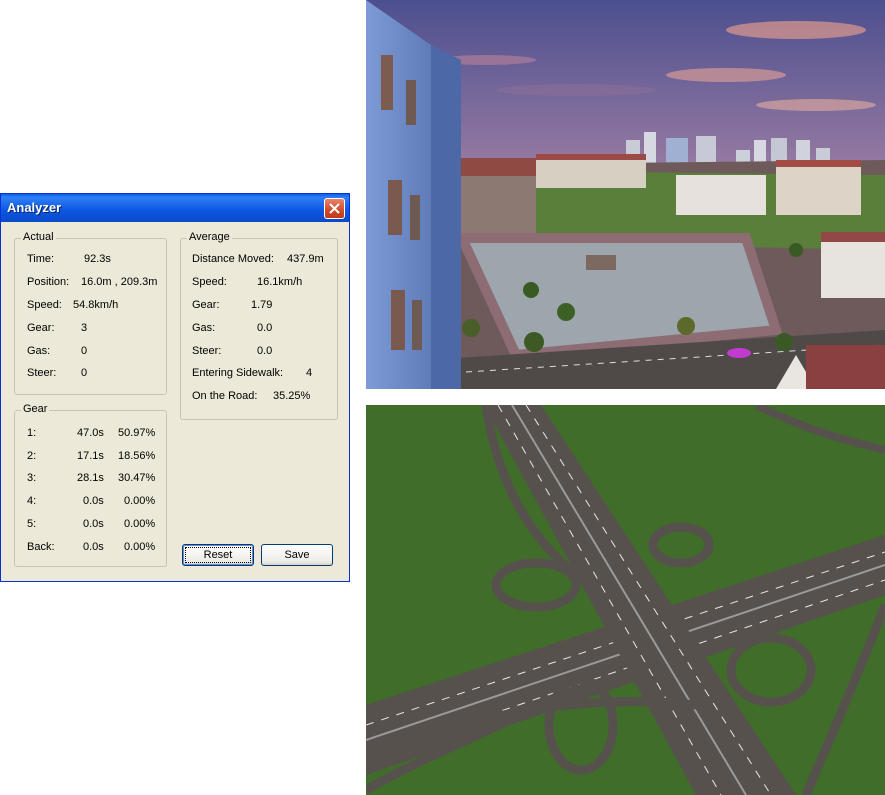  What do you see at coordinates (42, 373) in the screenshot?
I see `actual-steer-label: Steer:` at bounding box center [42, 373].